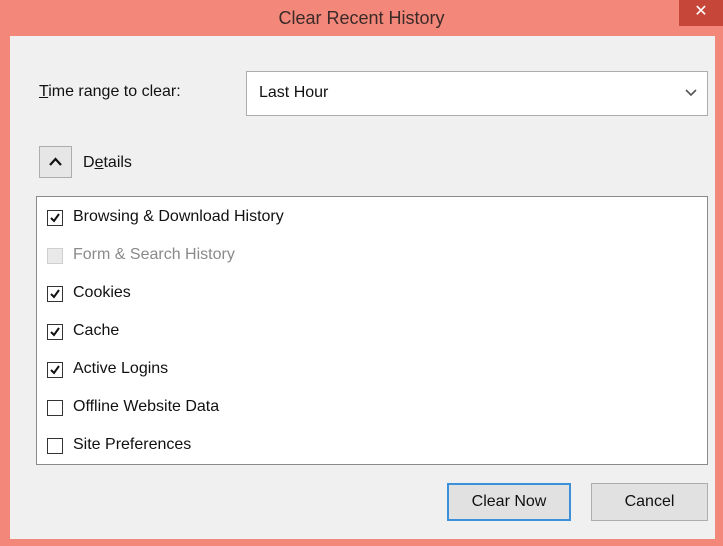  What do you see at coordinates (114, 91) in the screenshot?
I see `time-range-label-text: ime range to clear:` at bounding box center [114, 91].